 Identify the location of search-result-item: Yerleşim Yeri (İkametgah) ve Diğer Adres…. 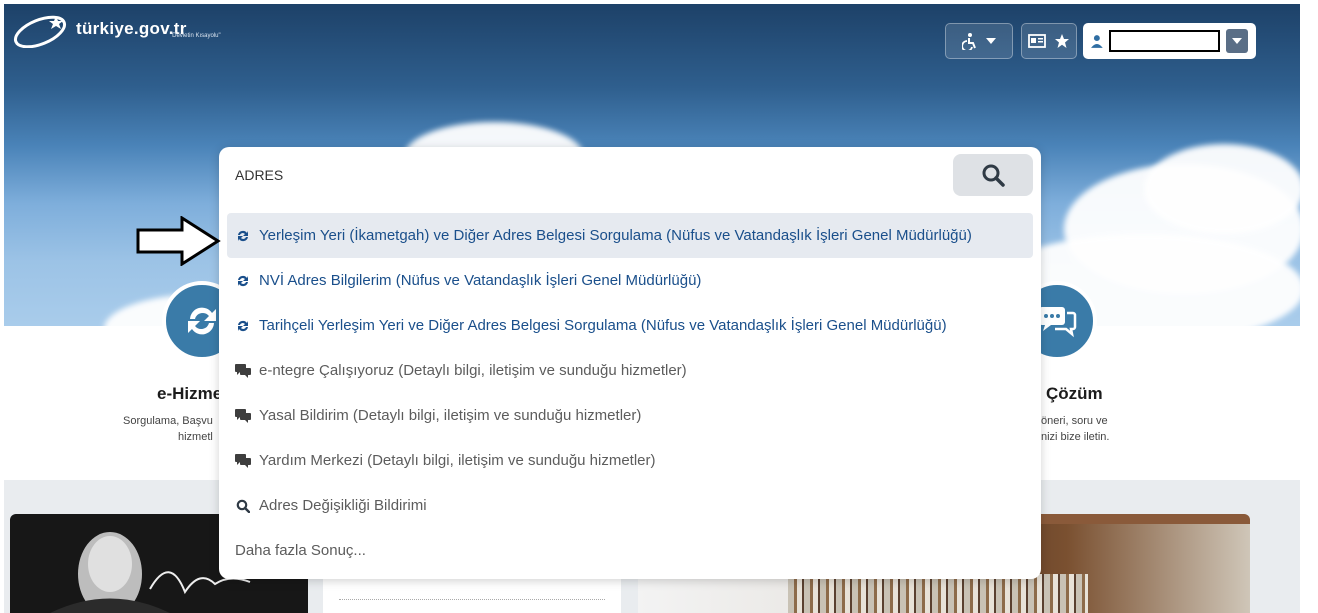
(630, 235).